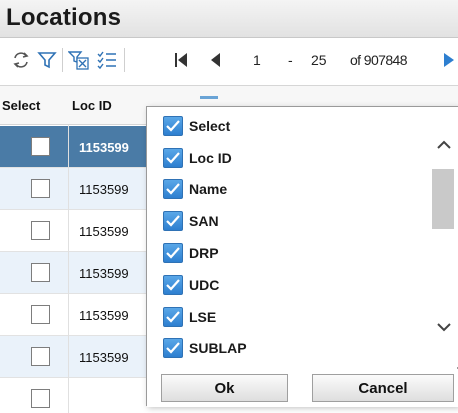 The height and width of the screenshot is (413, 458). I want to click on column-option-loc-id: Loc ID, so click(197, 158).